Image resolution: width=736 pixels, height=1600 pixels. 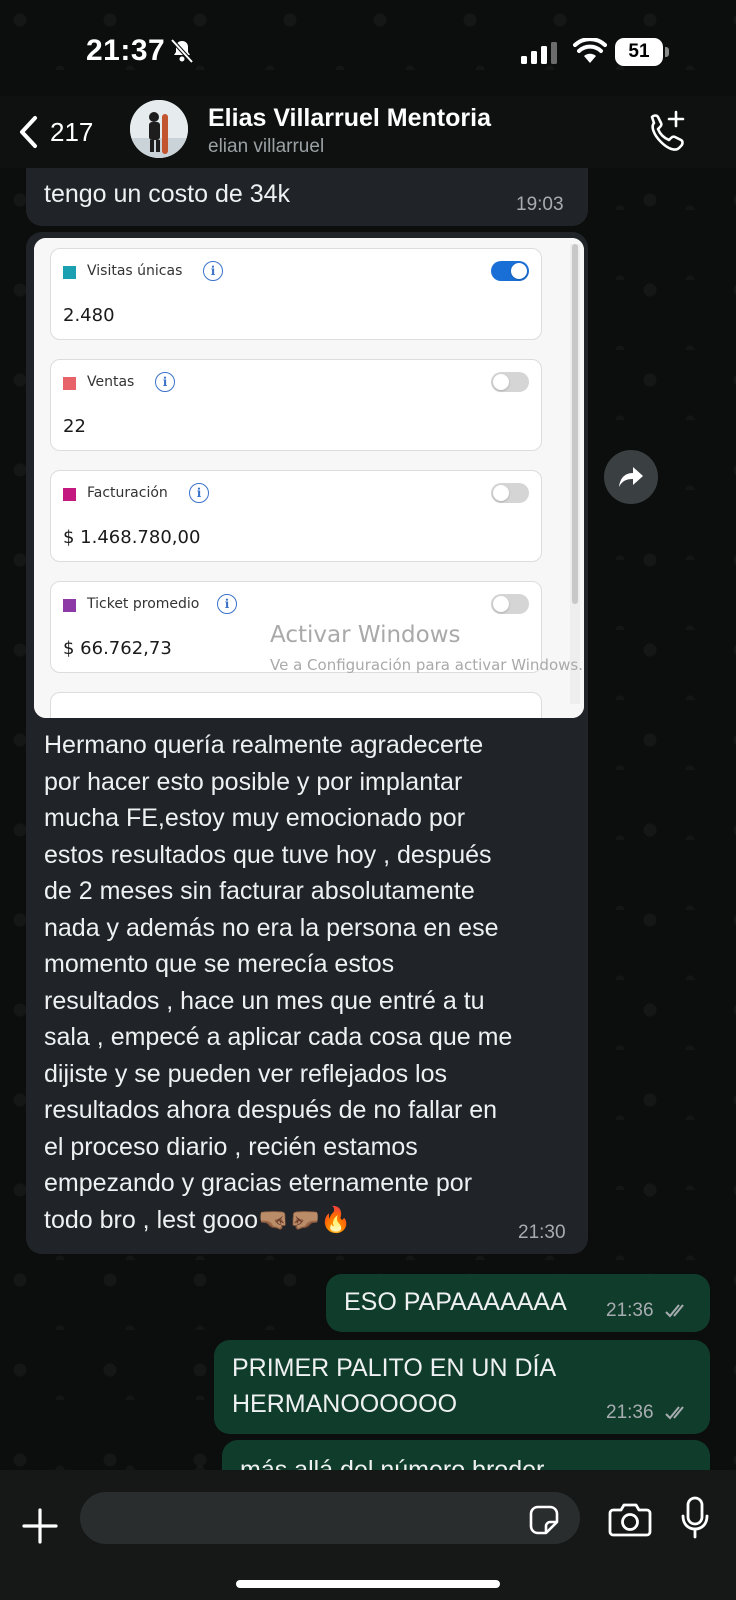 I want to click on message-line: resultados , hace un mes que entré a tu, so click(x=264, y=1000).